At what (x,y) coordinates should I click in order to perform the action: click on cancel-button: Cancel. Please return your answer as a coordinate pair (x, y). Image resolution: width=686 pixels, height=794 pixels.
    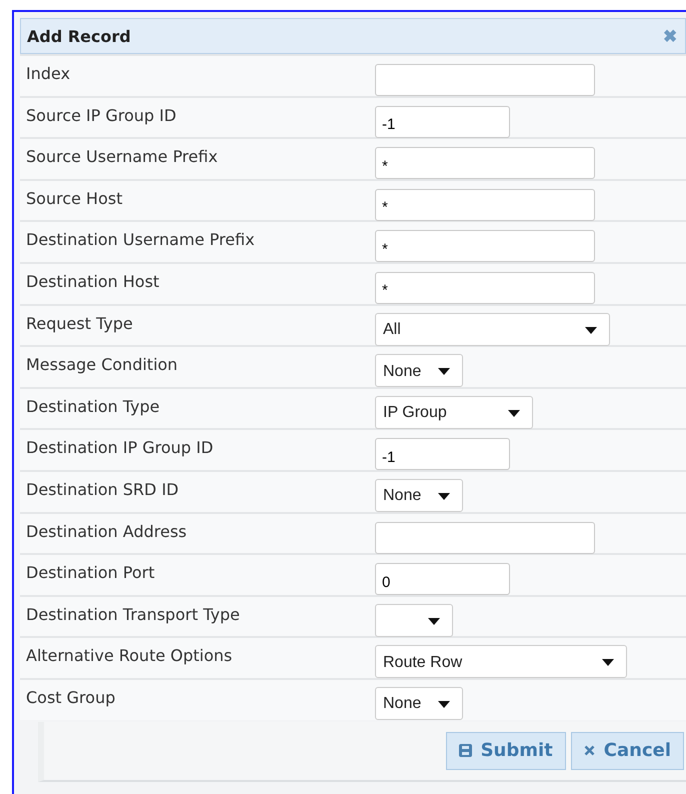
    Looking at the image, I should click on (627, 751).